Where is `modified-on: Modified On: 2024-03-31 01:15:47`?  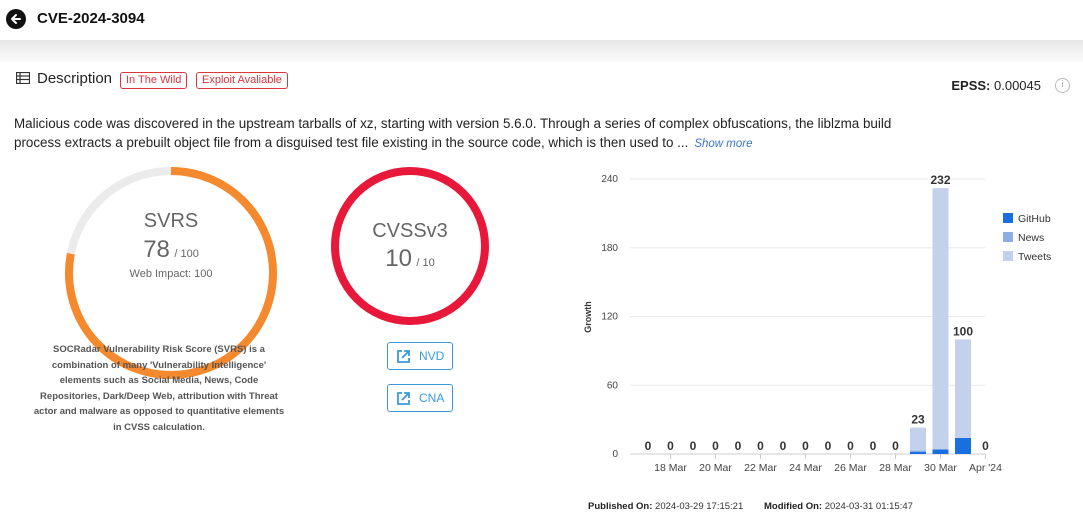 modified-on: Modified On: 2024-03-31 01:15:47 is located at coordinates (838, 506).